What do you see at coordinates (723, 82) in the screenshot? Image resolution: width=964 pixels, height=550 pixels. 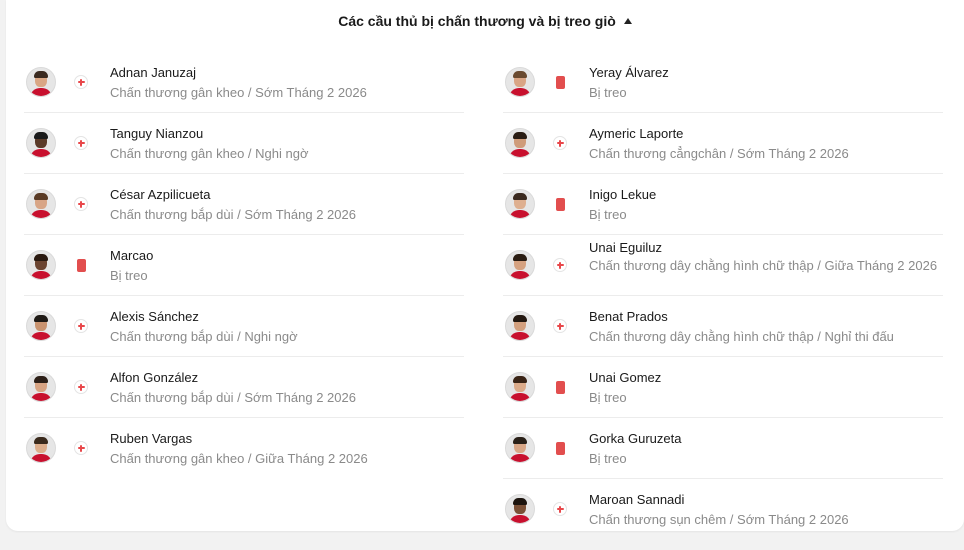 I see `player-row: Yeray Álvarez Bị treo` at bounding box center [723, 82].